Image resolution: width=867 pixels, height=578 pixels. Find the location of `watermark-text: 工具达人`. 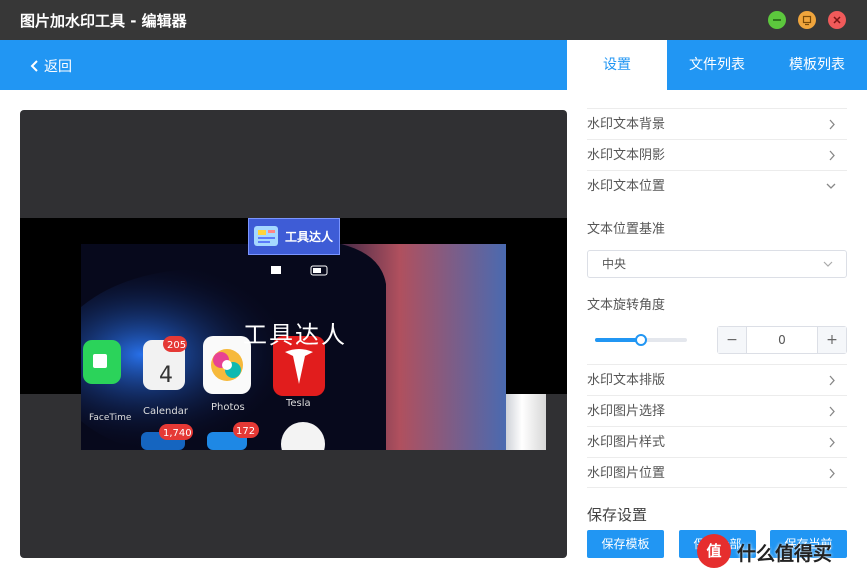

watermark-text: 工具达人 is located at coordinates (295, 332).